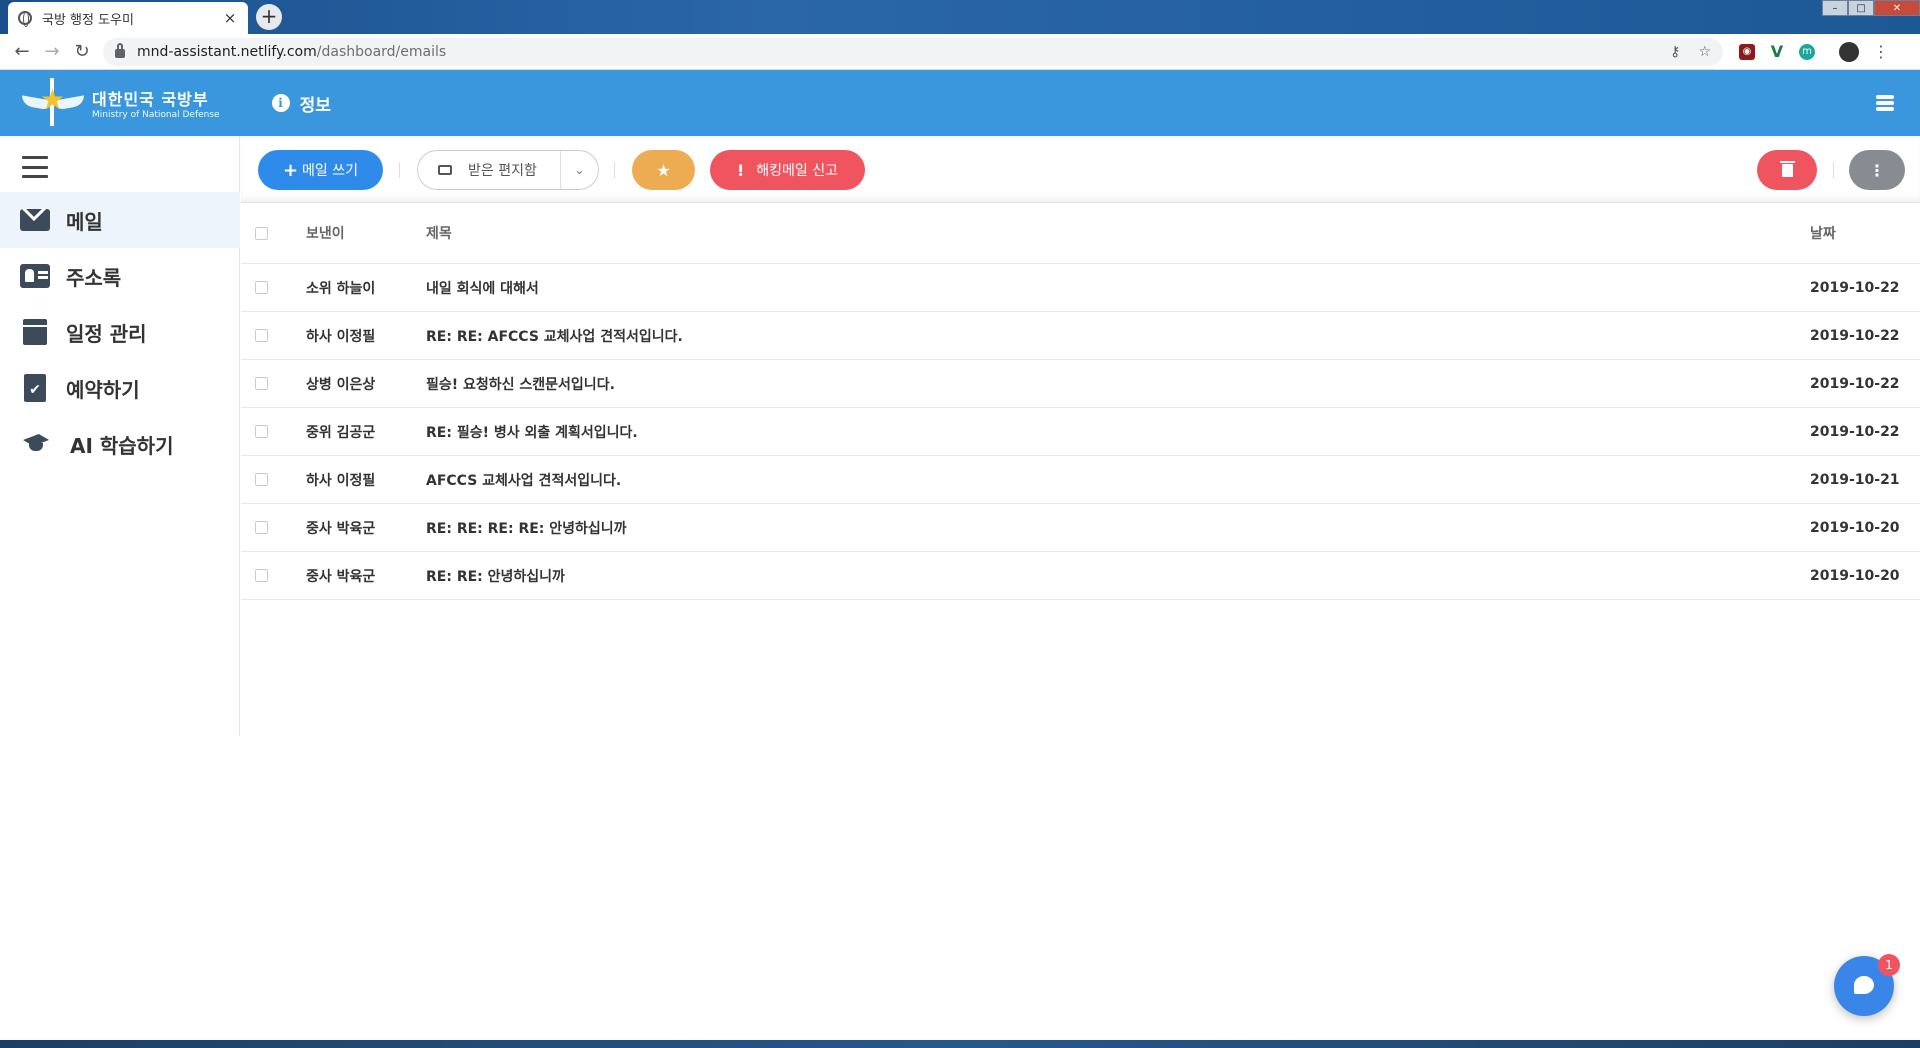 This screenshot has height=1048, width=1920. I want to click on lock-icon, so click(120, 50).